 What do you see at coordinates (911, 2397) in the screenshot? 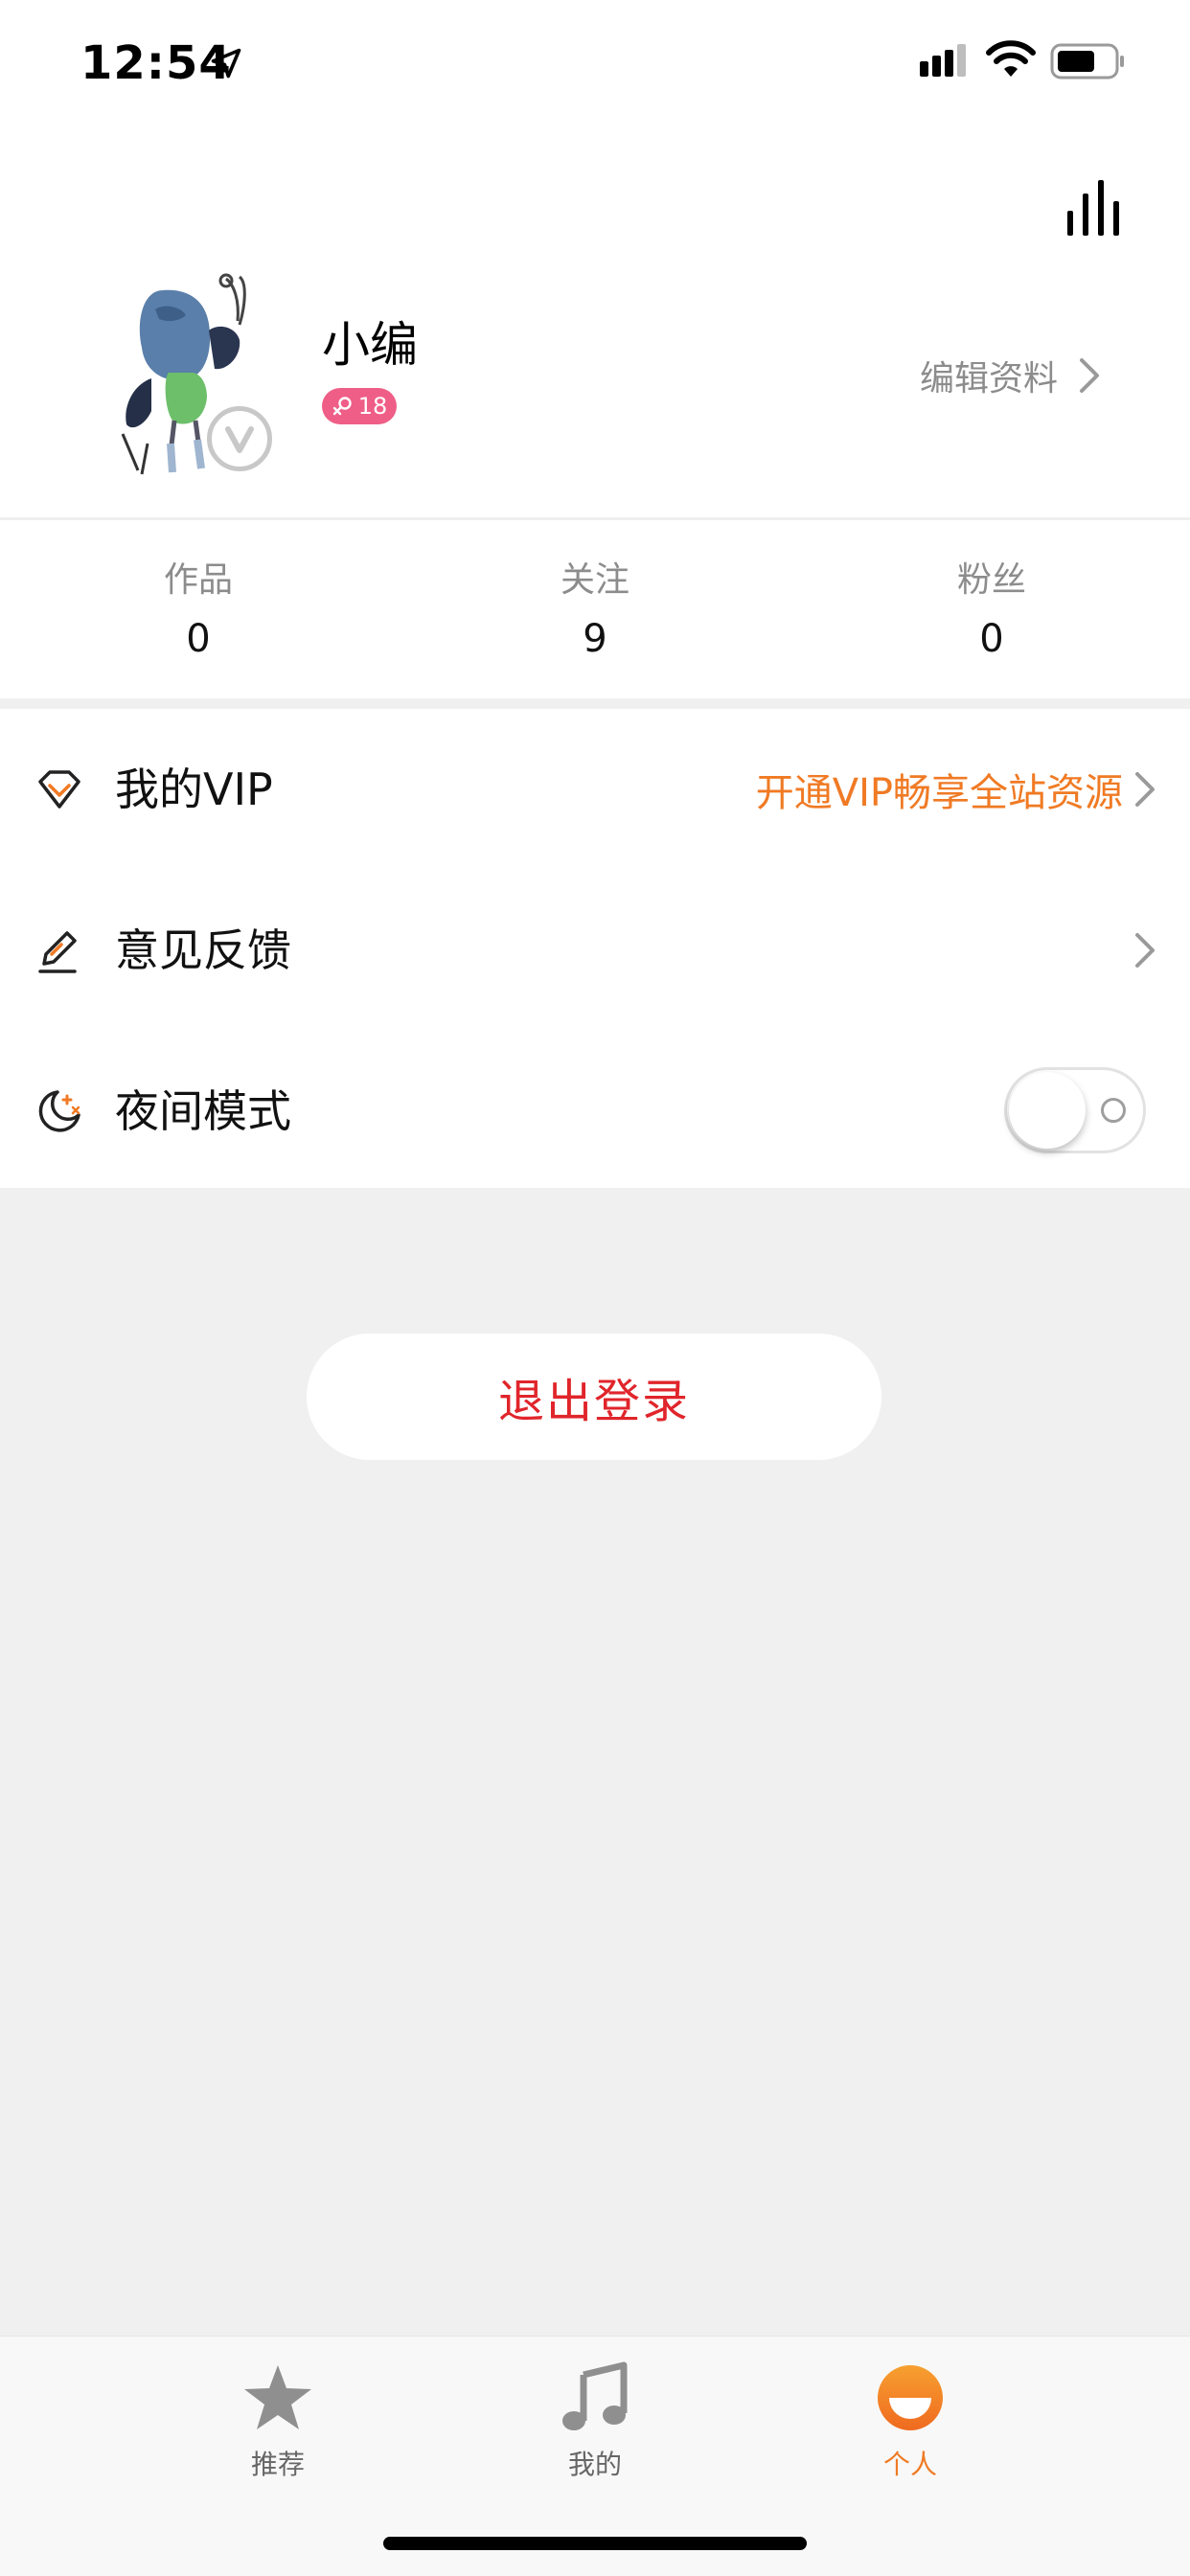
I see `smile-face-icon` at bounding box center [911, 2397].